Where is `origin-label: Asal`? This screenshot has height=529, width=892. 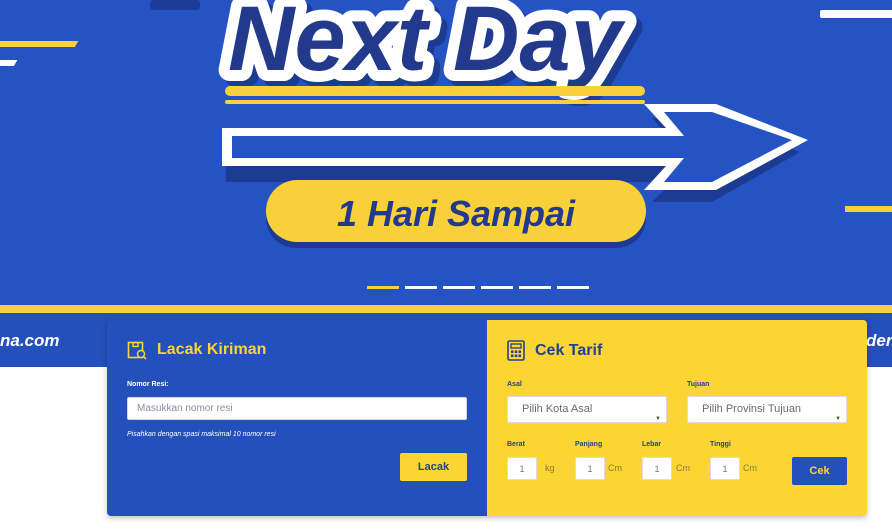
origin-label: Asal is located at coordinates (514, 384).